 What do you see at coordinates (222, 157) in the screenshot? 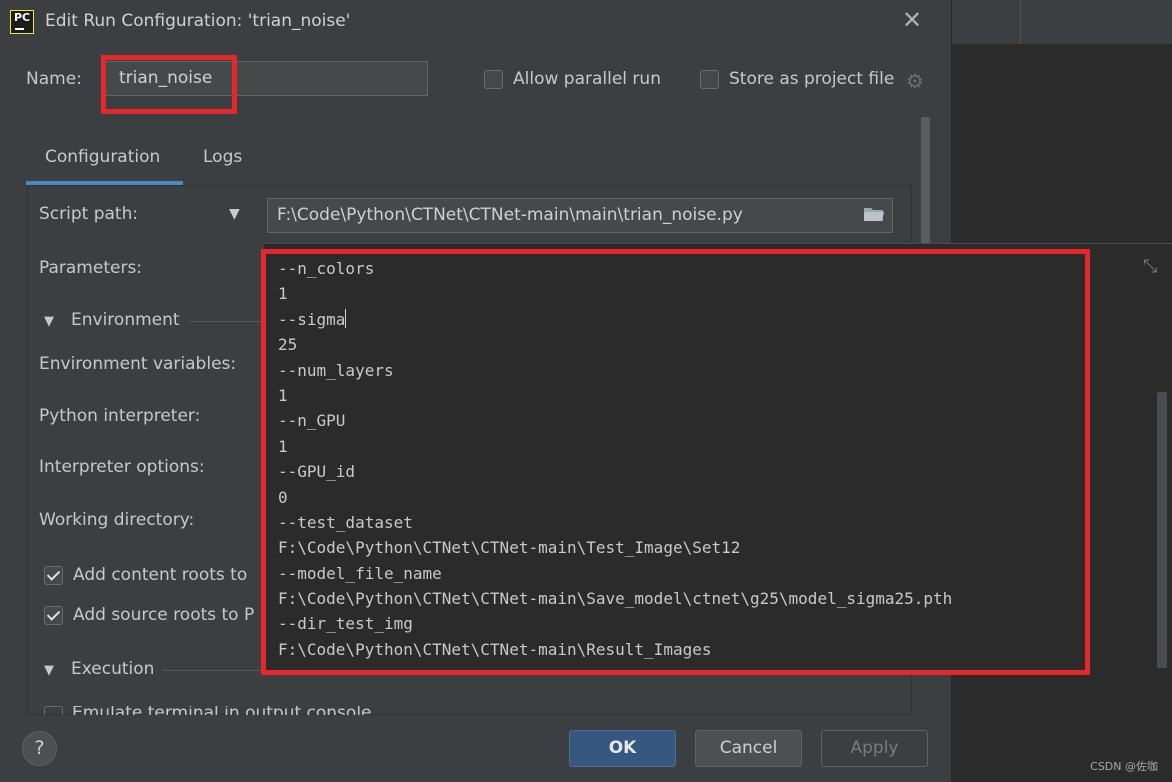
I see `tab-logs: Logs` at bounding box center [222, 157].